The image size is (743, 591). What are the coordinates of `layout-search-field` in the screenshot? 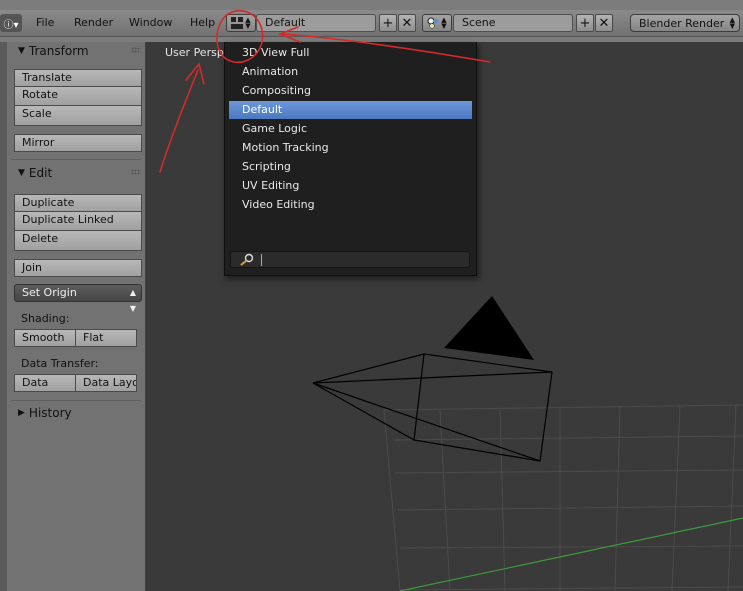 It's located at (350, 259).